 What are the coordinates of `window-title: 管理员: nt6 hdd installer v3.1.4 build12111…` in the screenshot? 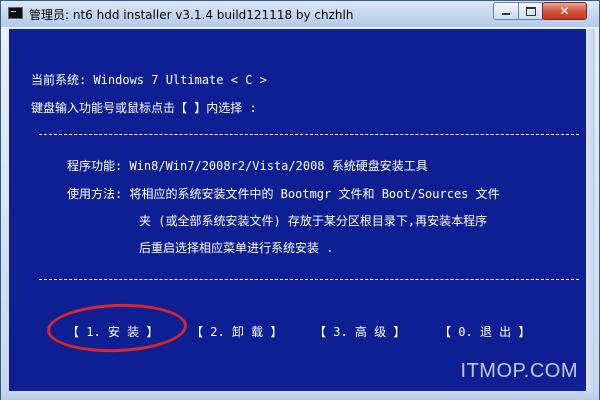 It's located at (191, 15).